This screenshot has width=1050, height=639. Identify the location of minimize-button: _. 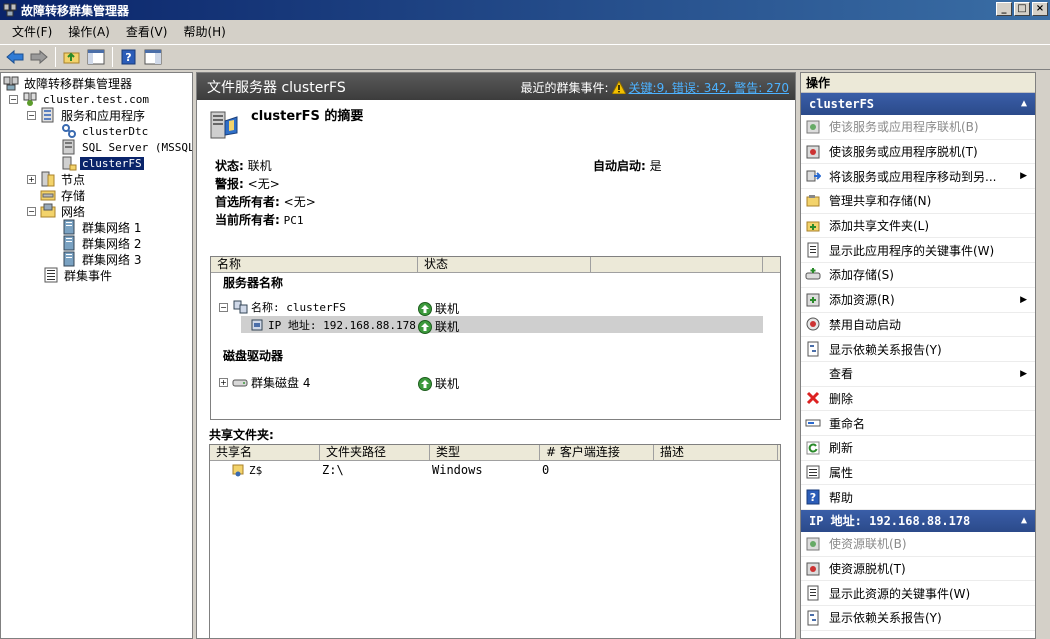
(1004, 9).